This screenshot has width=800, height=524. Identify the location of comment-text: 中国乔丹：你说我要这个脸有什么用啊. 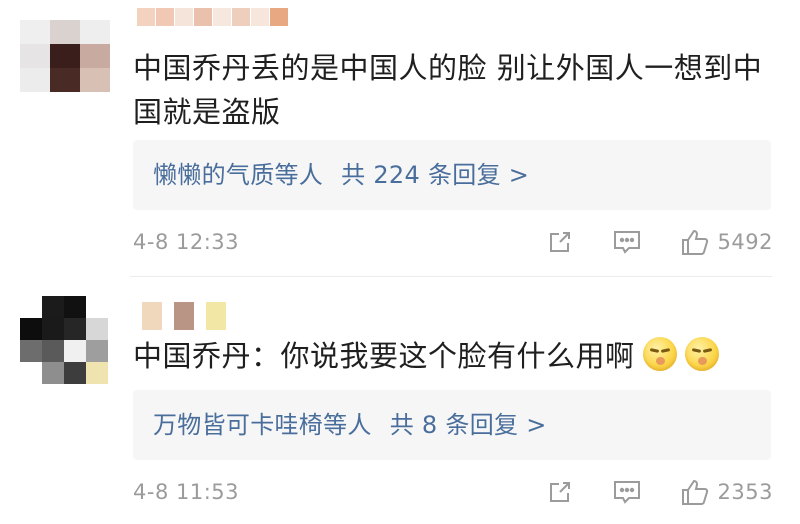
(453, 356).